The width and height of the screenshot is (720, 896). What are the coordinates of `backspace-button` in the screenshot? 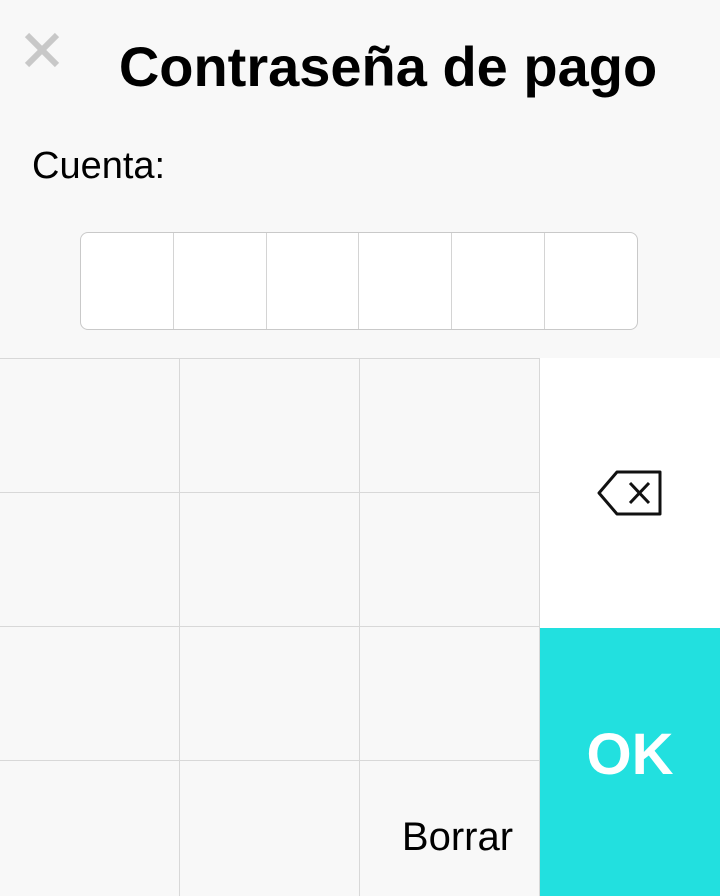 It's located at (630, 493).